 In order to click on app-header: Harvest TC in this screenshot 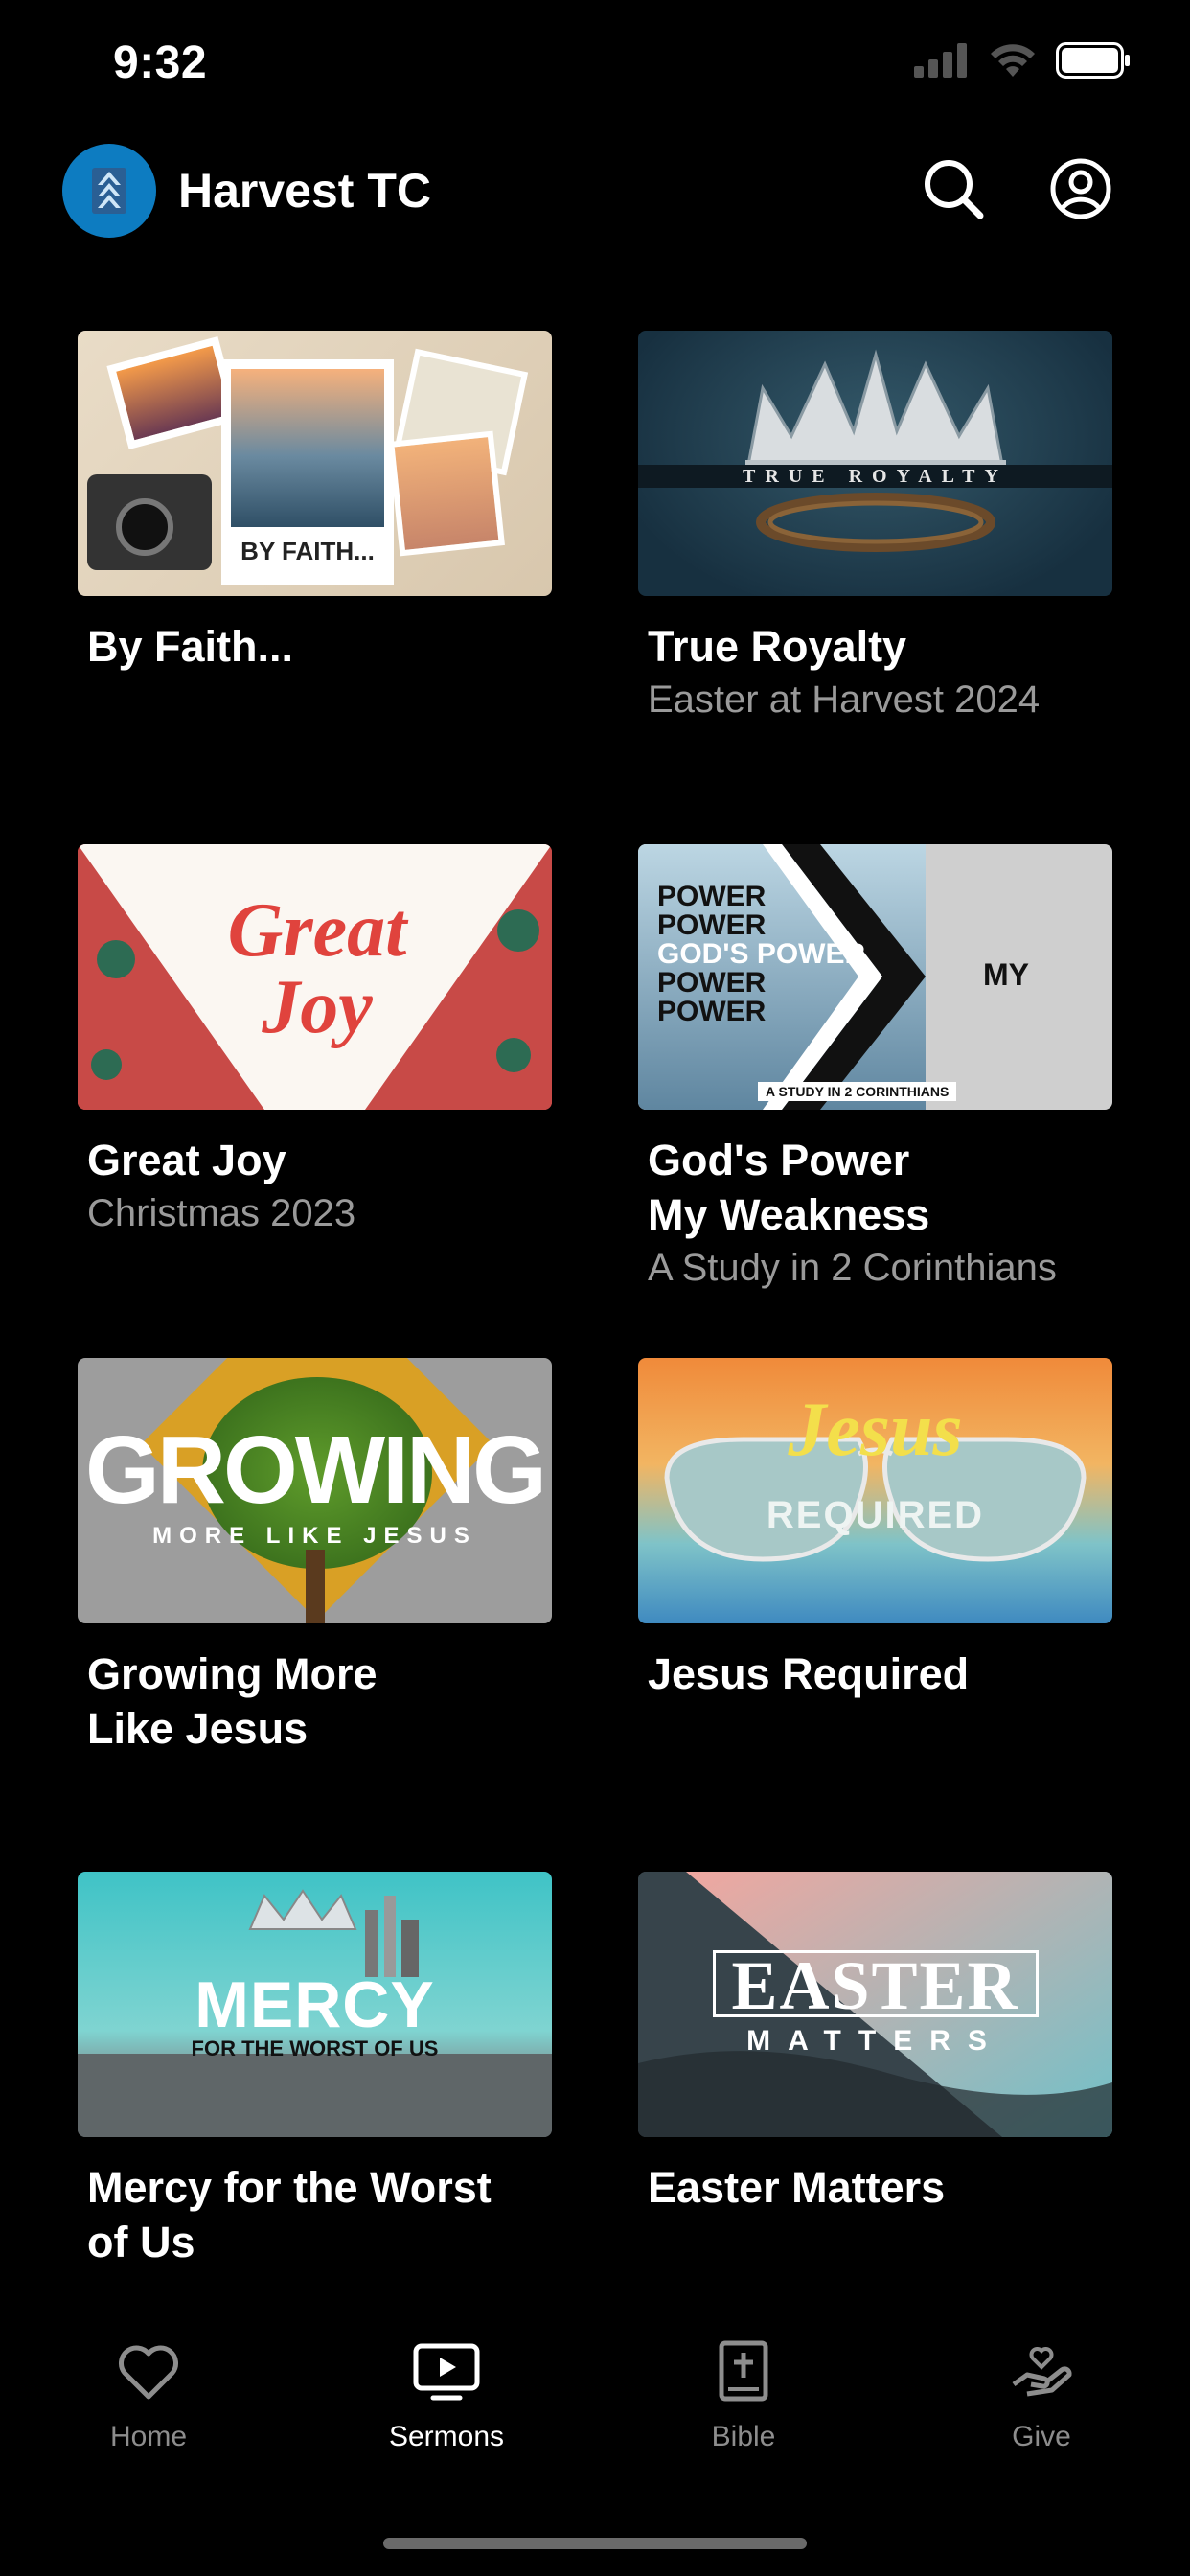, I will do `click(595, 191)`.